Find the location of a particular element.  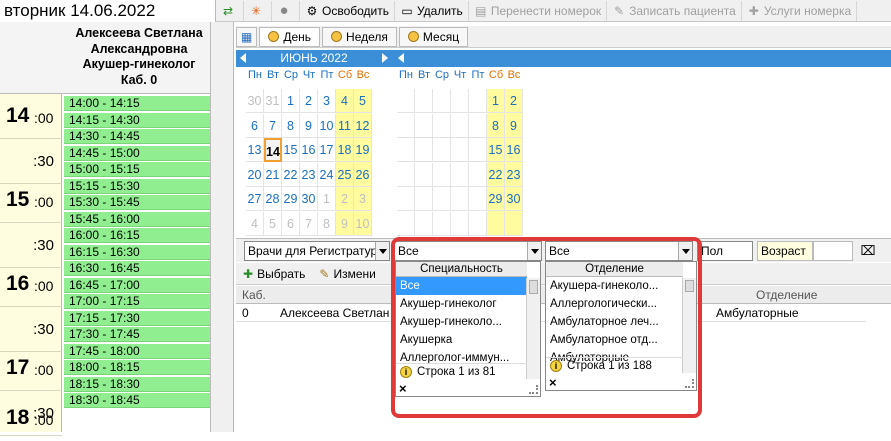

time-slot: 15:15 - 15:30 is located at coordinates (137, 186).